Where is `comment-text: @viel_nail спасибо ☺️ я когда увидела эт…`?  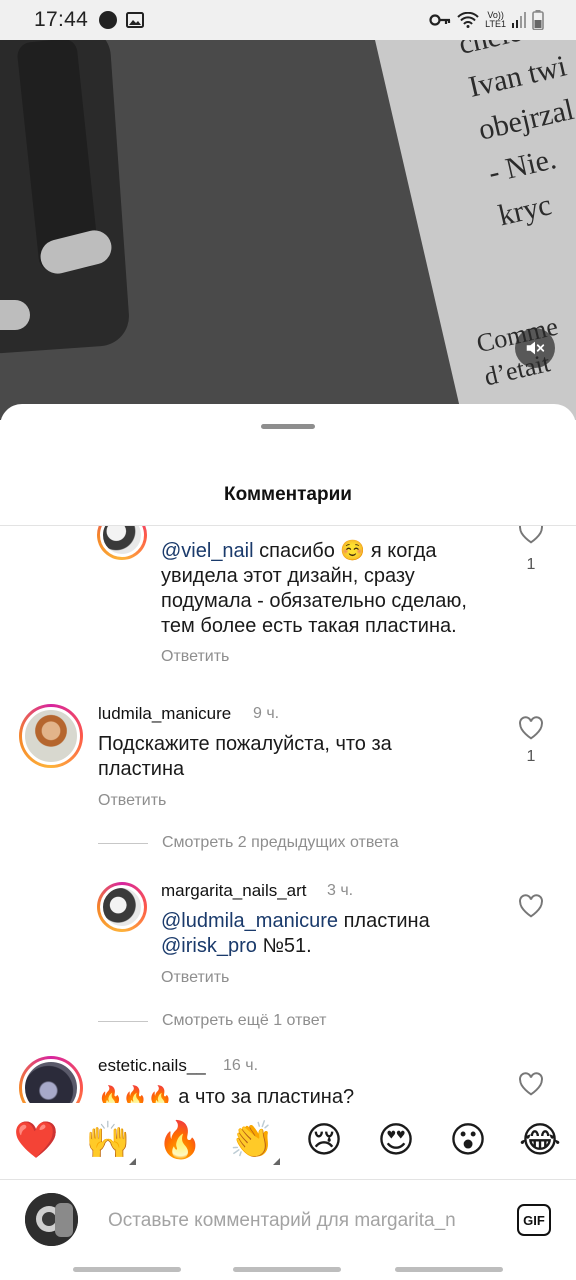
comment-text: @viel_nail спасибо ☺️ я когда увидела эт… is located at coordinates (321, 589).